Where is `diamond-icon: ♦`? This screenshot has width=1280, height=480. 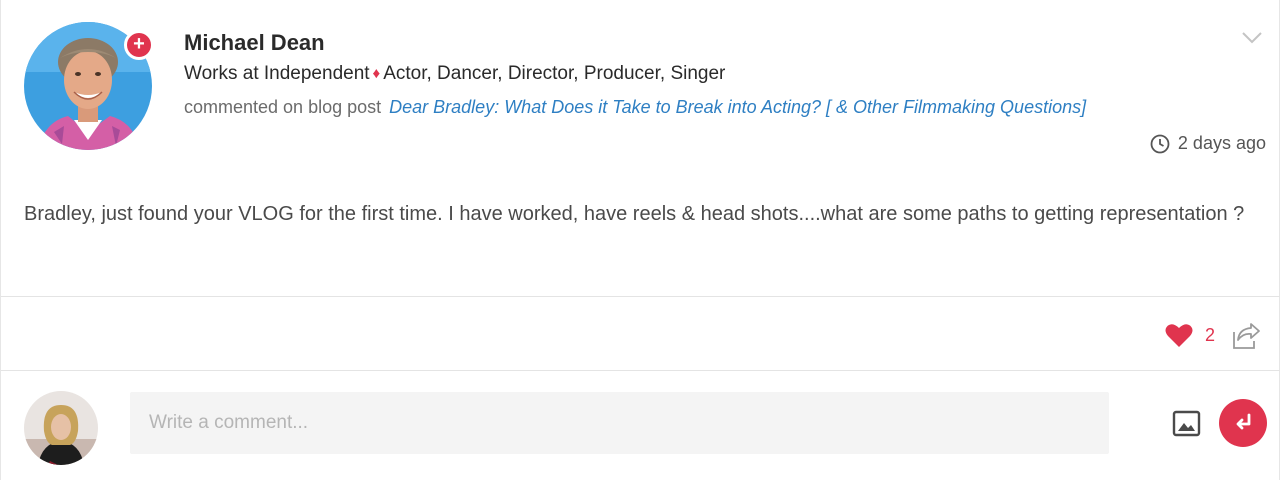
diamond-icon: ♦ is located at coordinates (376, 73).